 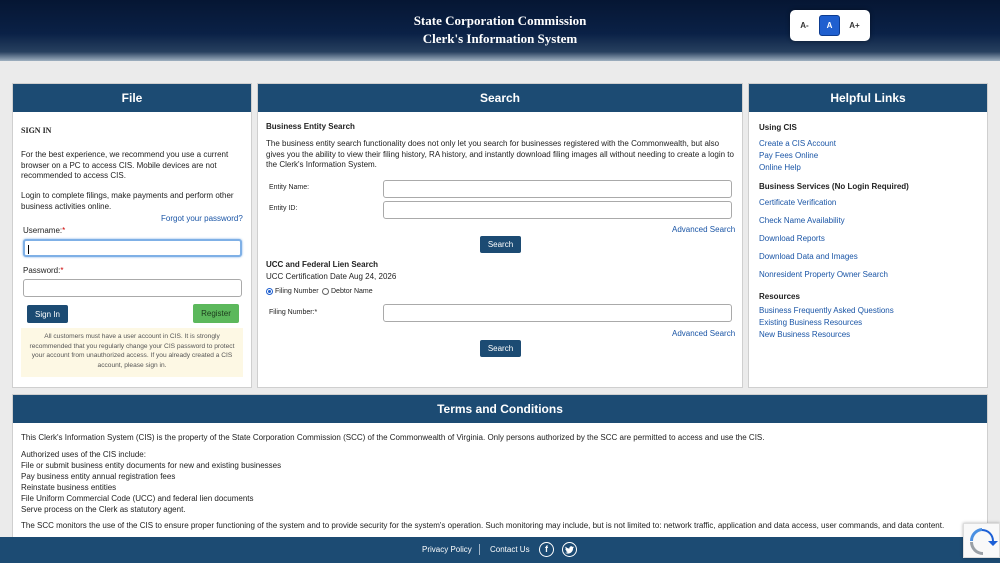 What do you see at coordinates (802, 220) in the screenshot?
I see `link-check-name-availability: Check Name Availability` at bounding box center [802, 220].